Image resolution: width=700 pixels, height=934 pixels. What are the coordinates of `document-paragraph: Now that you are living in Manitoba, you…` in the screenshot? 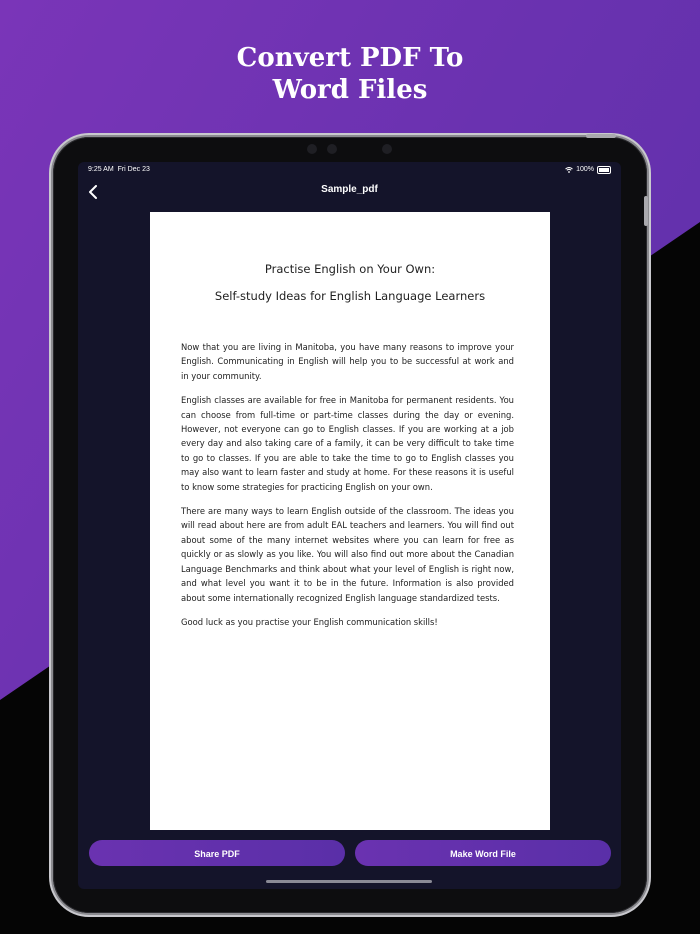 It's located at (347, 361).